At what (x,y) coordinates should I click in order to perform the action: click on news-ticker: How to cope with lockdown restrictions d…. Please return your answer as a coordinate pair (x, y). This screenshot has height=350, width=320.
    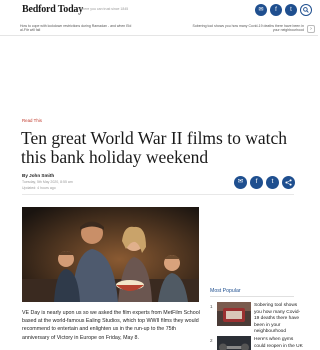
    Looking at the image, I should click on (159, 29).